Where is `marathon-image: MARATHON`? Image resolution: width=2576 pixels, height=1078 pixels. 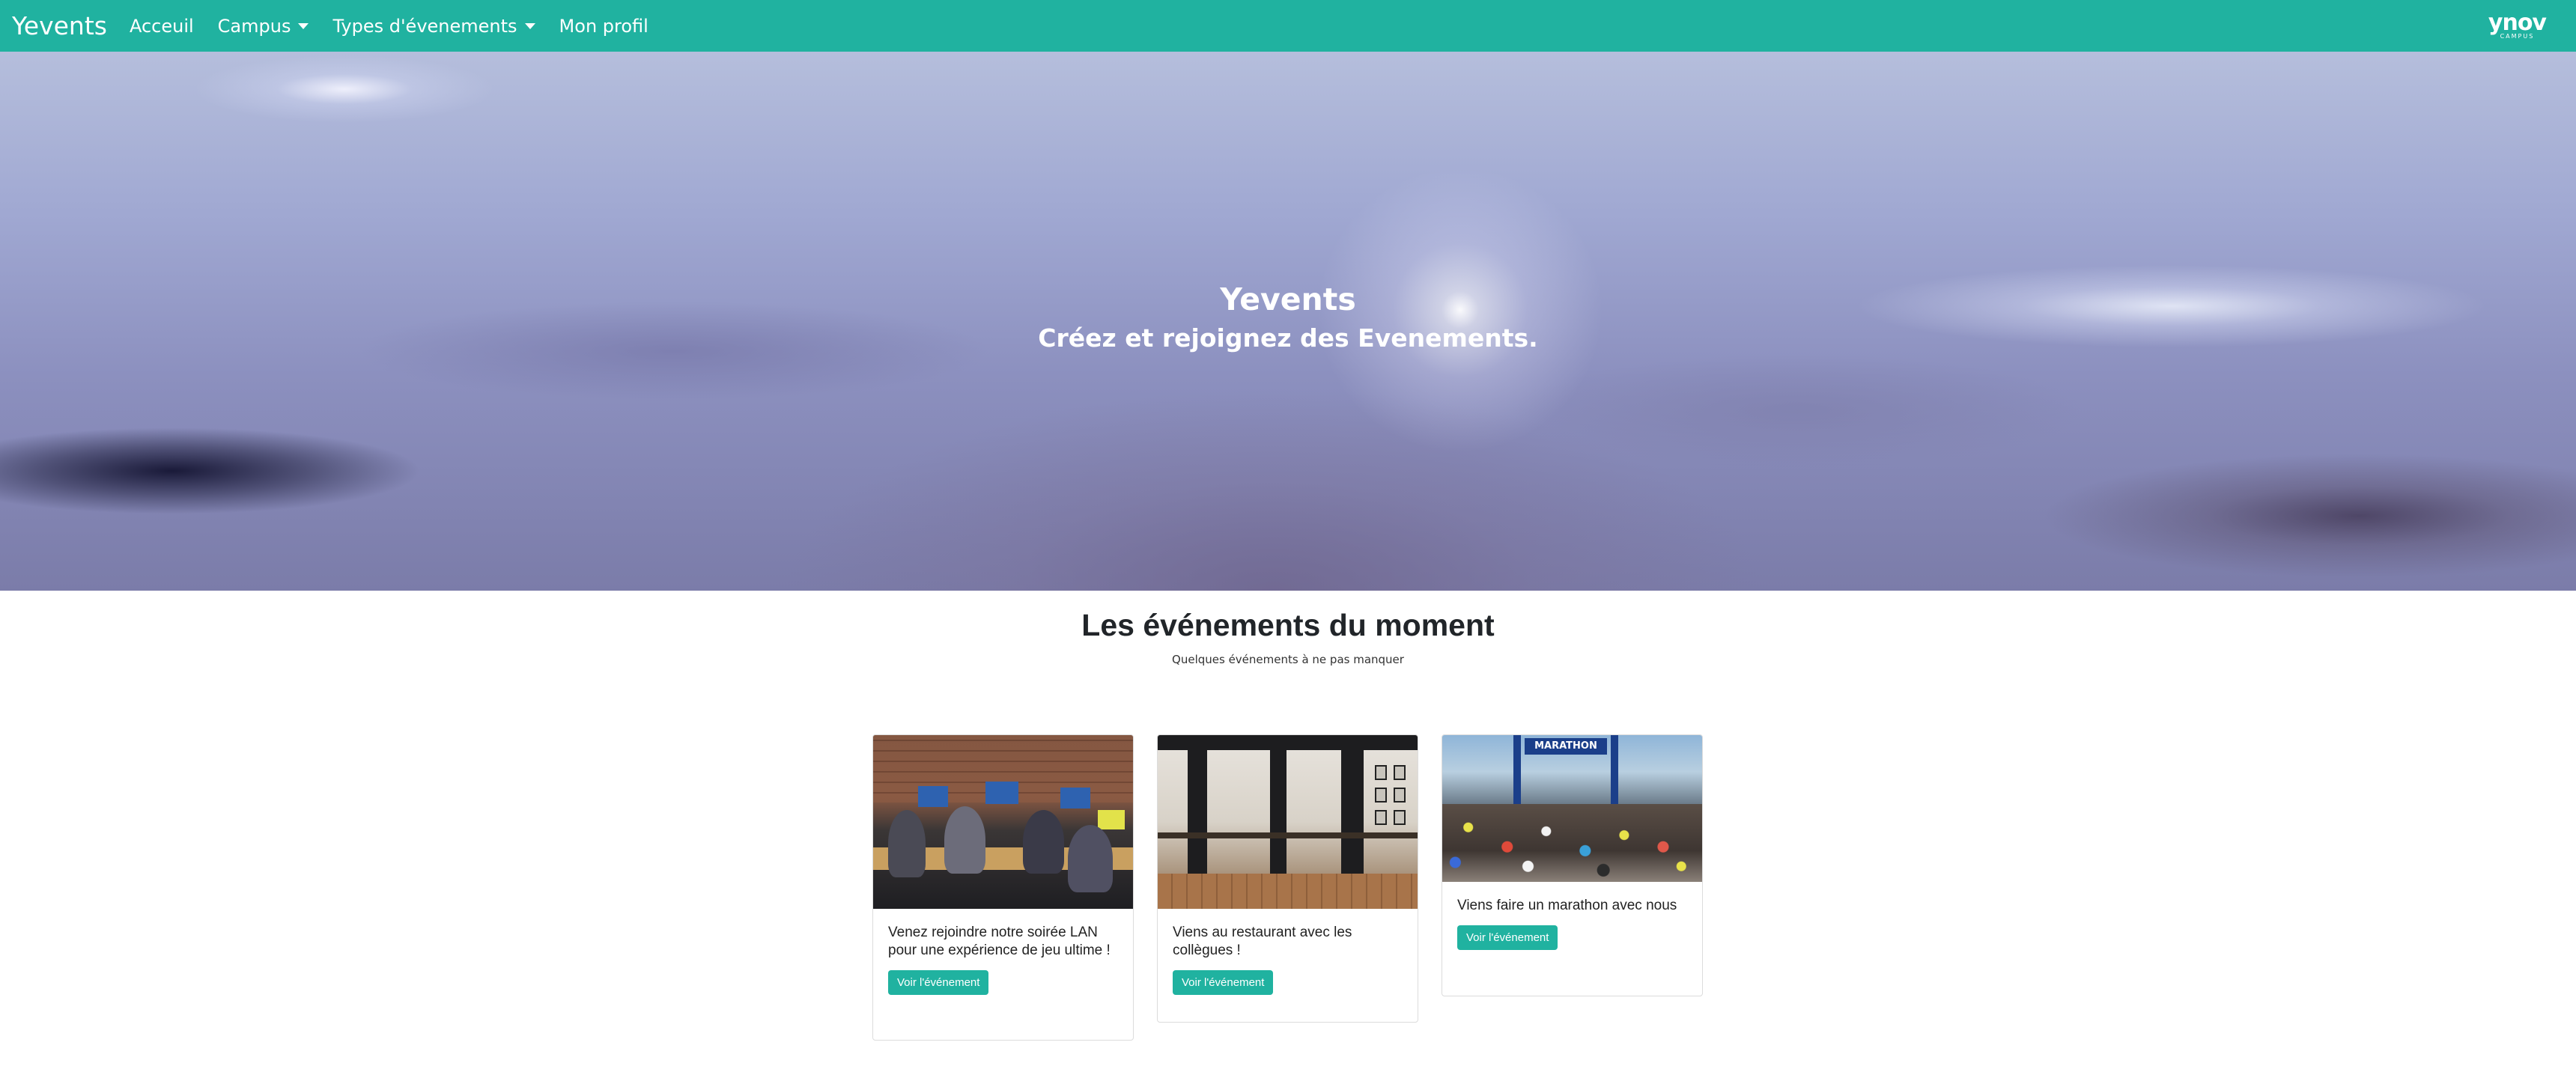
marathon-image: MARATHON is located at coordinates (1572, 808).